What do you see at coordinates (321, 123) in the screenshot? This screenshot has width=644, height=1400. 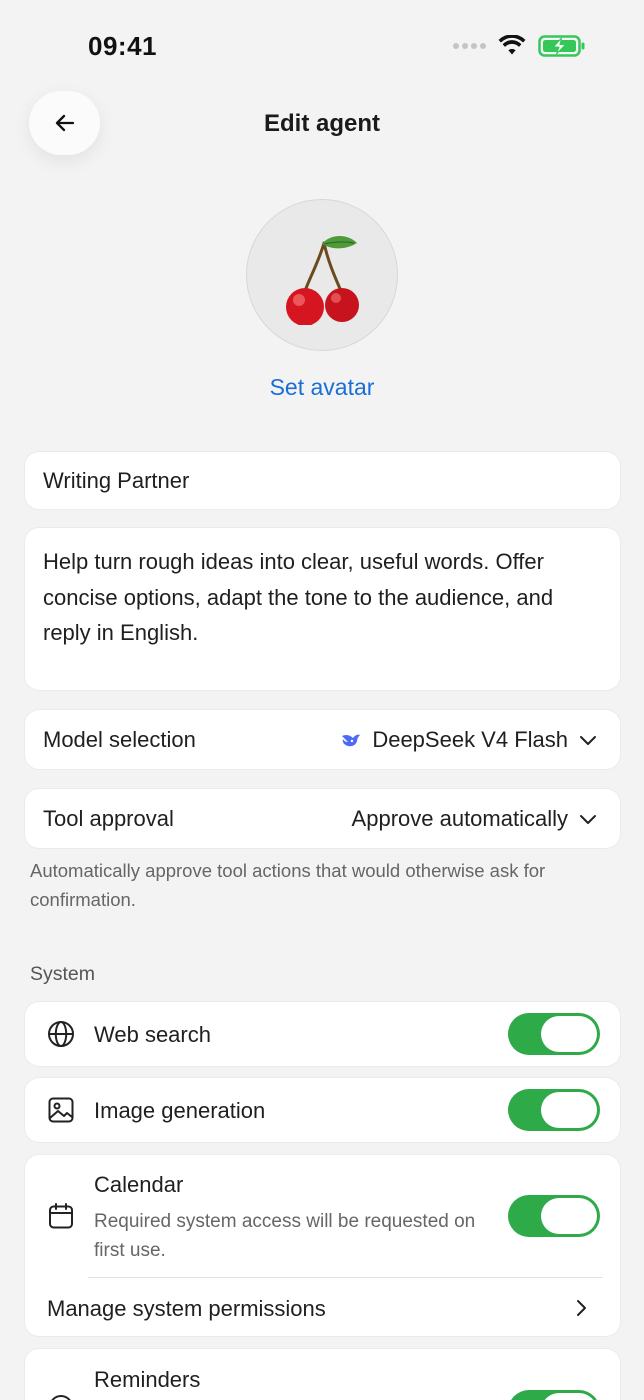 I see `page-title: Edit agent` at bounding box center [321, 123].